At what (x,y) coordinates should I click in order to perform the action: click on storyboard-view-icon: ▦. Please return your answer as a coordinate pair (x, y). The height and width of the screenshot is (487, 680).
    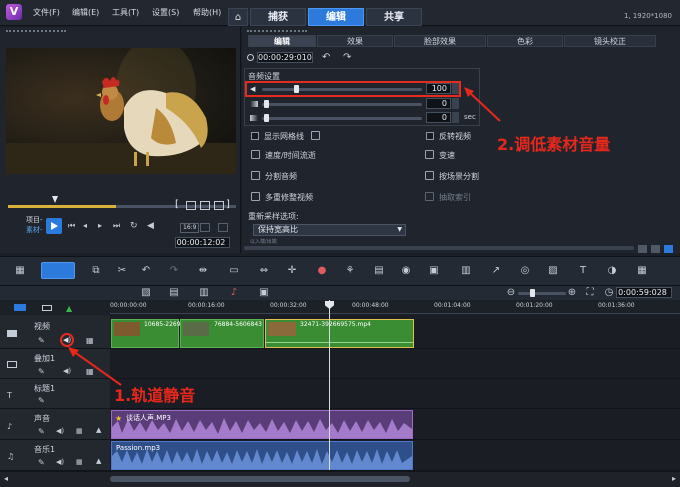
    Looking at the image, I should click on (20, 271).